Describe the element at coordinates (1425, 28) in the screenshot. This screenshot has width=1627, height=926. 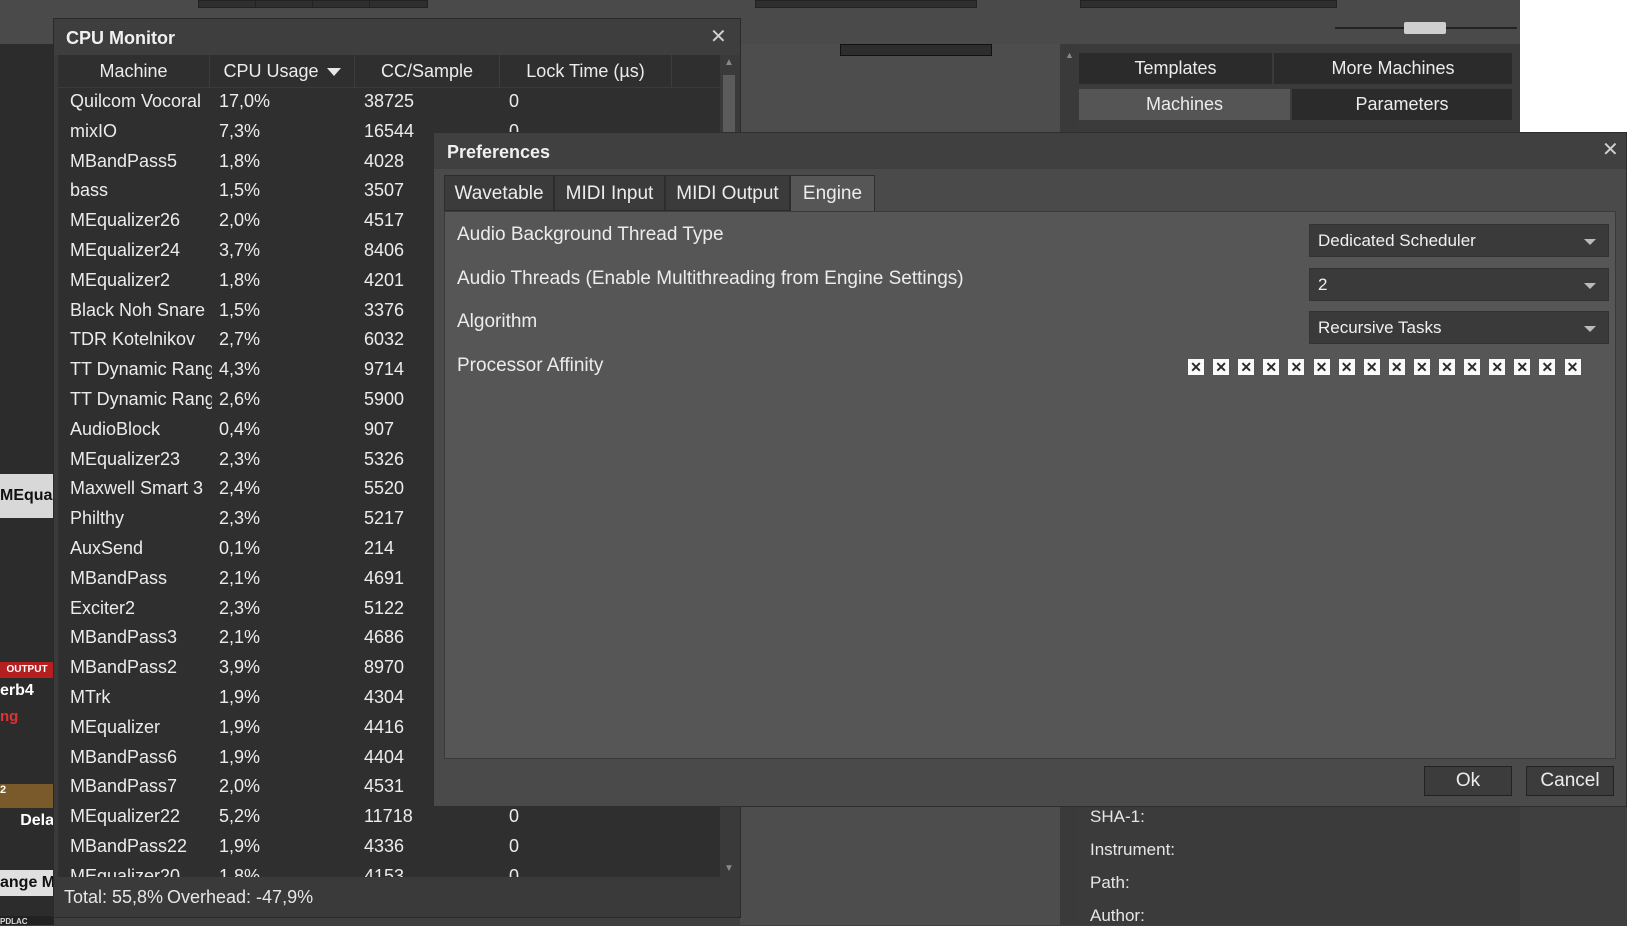
I see `zoom-slider-thumb` at that location.